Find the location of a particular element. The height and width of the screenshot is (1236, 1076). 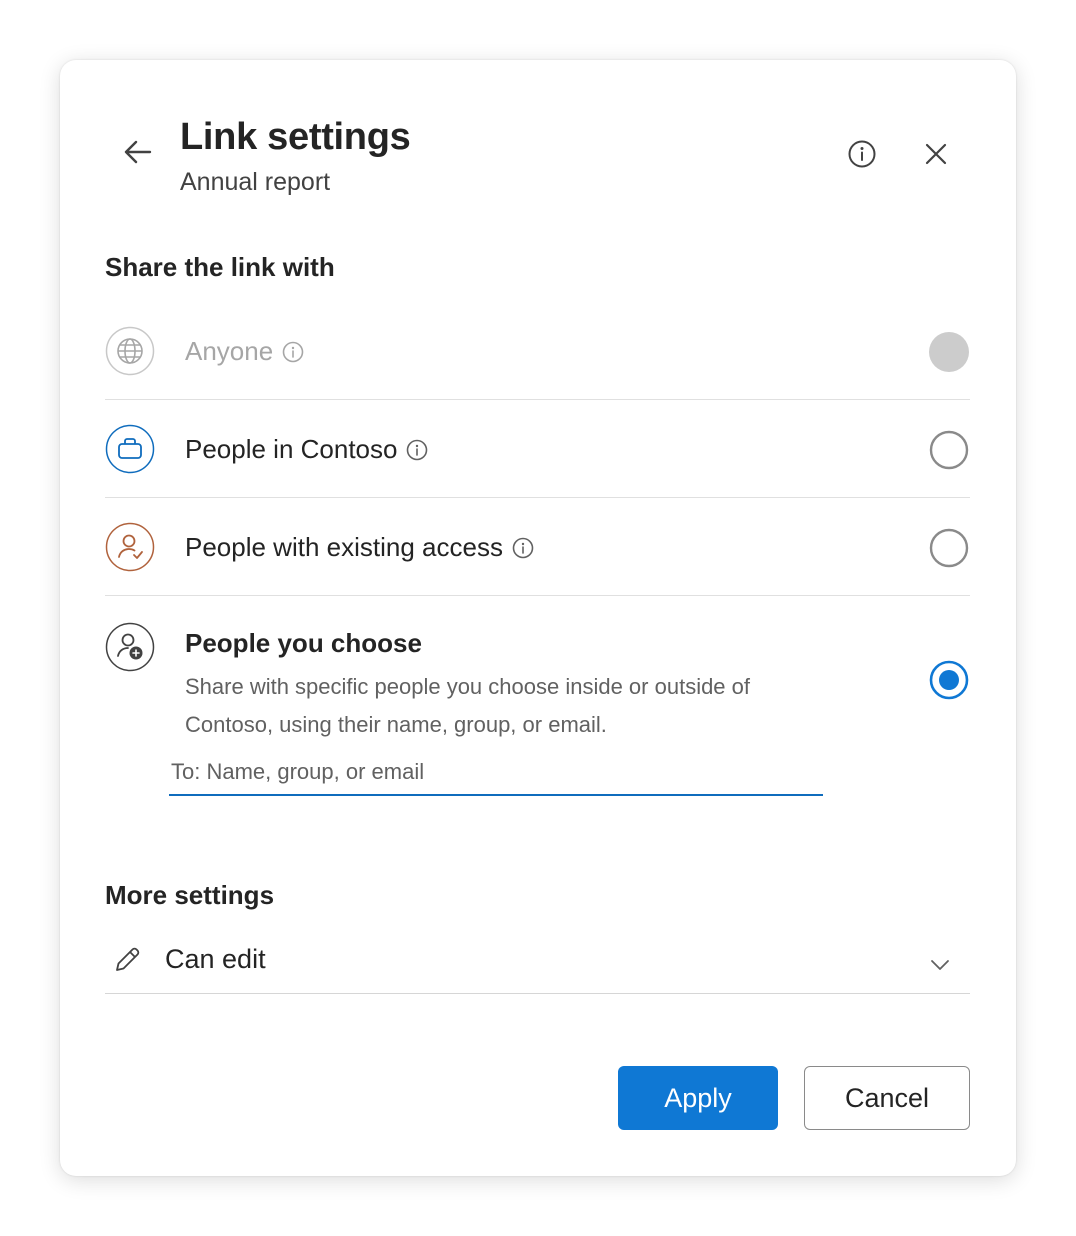

globe-icon is located at coordinates (130, 351).